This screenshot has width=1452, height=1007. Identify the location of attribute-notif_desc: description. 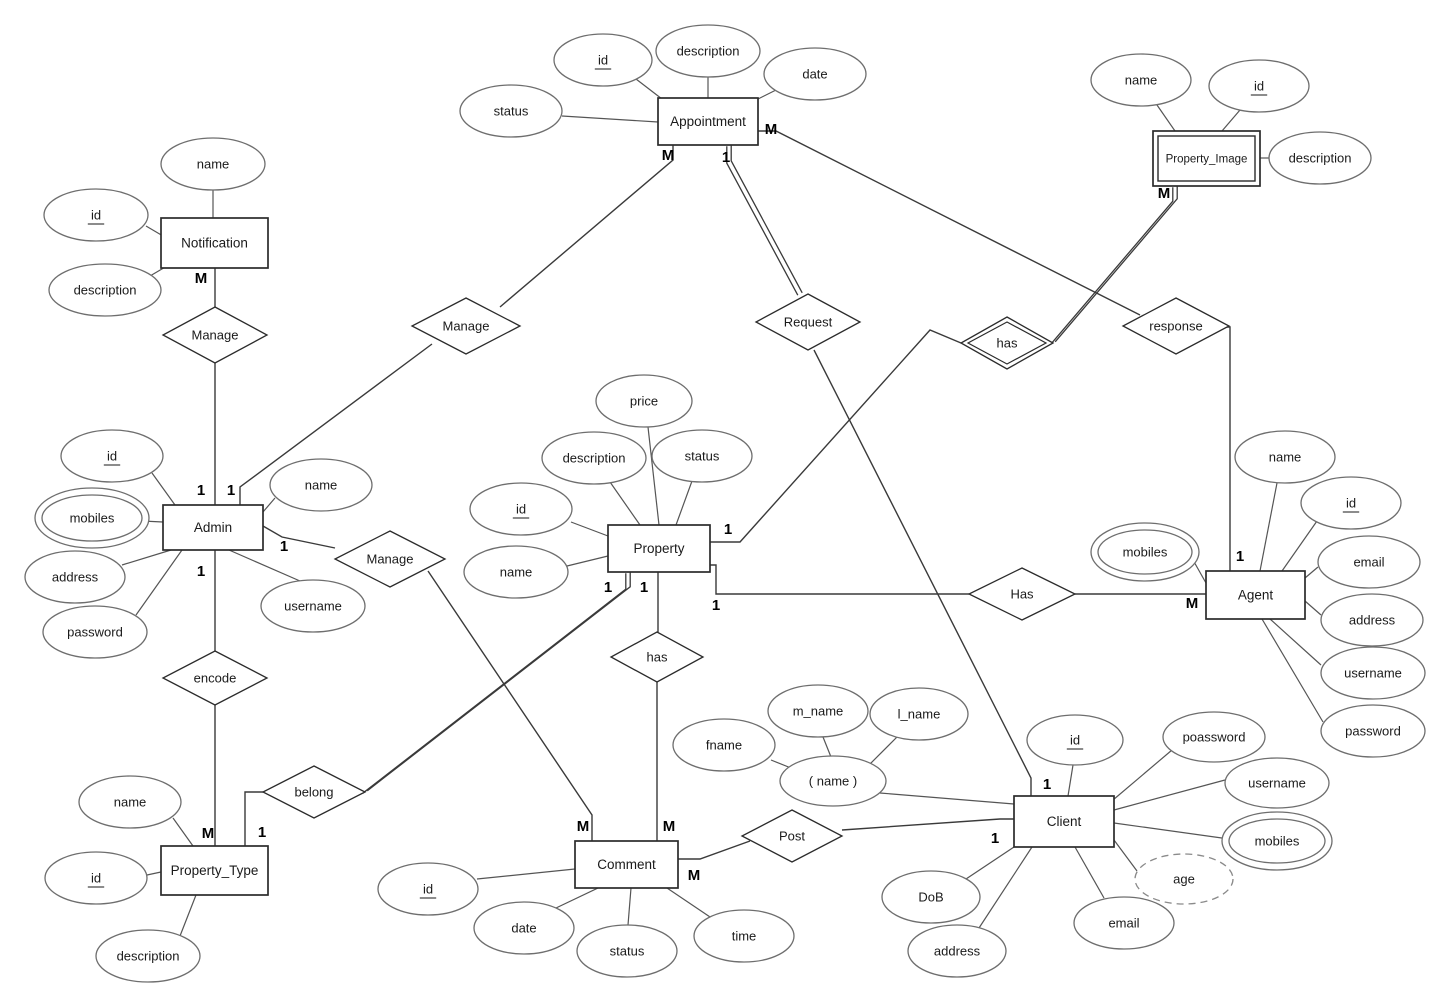
(105, 290).